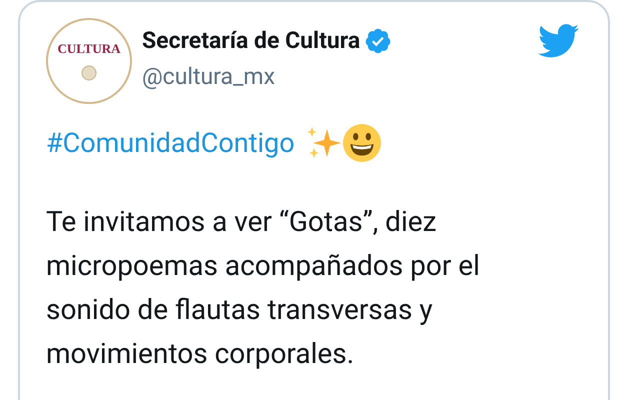 The width and height of the screenshot is (639, 400). What do you see at coordinates (251, 41) in the screenshot?
I see `account-name: Secretaría de Cultura` at bounding box center [251, 41].